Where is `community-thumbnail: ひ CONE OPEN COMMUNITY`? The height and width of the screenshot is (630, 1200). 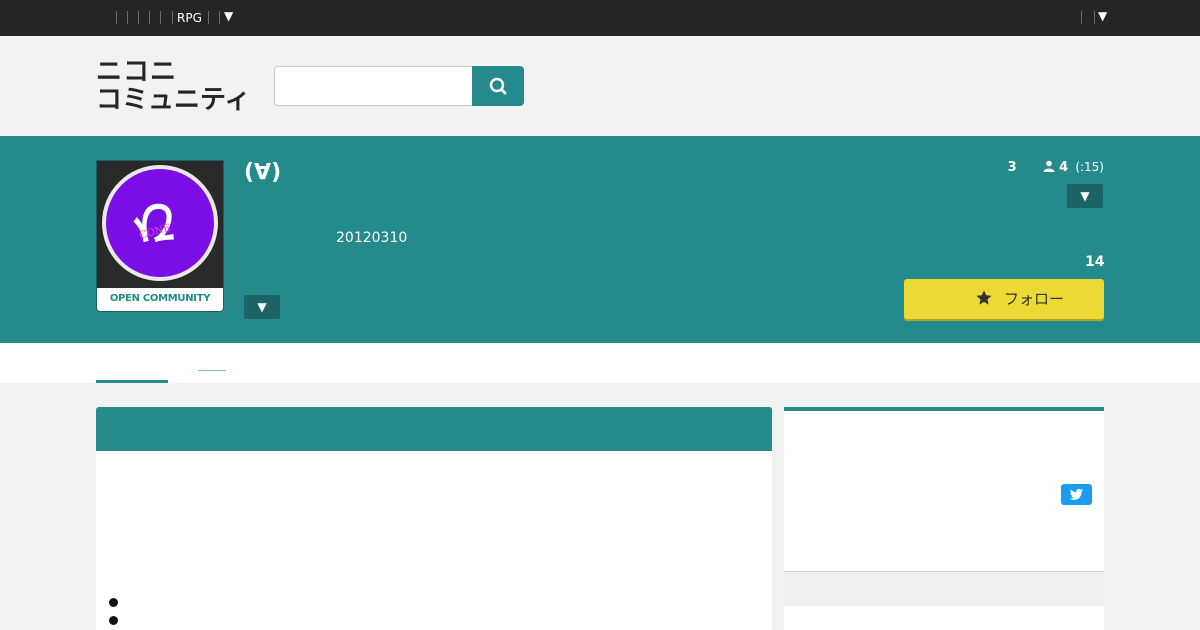 community-thumbnail: ひ CONE OPEN COMMUNITY is located at coordinates (160, 236).